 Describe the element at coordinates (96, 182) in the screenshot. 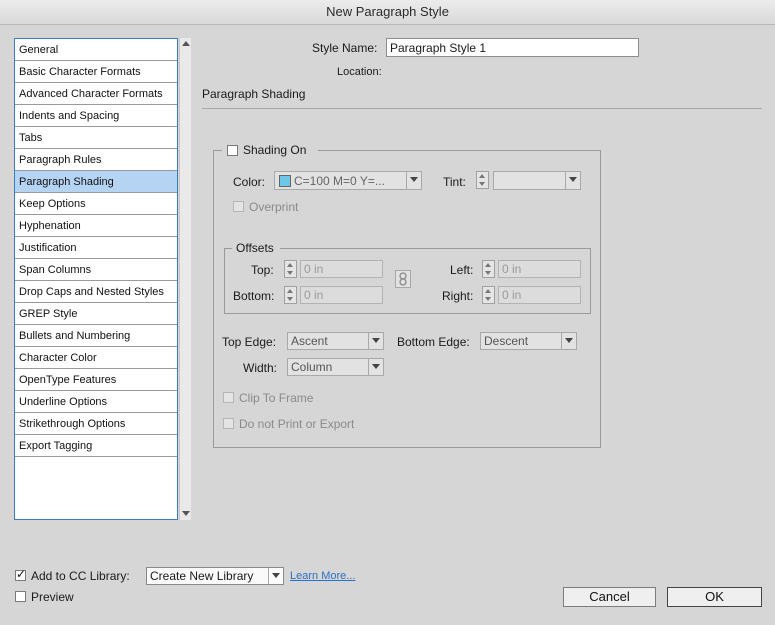

I see `category-item: Paragraph Shading` at that location.